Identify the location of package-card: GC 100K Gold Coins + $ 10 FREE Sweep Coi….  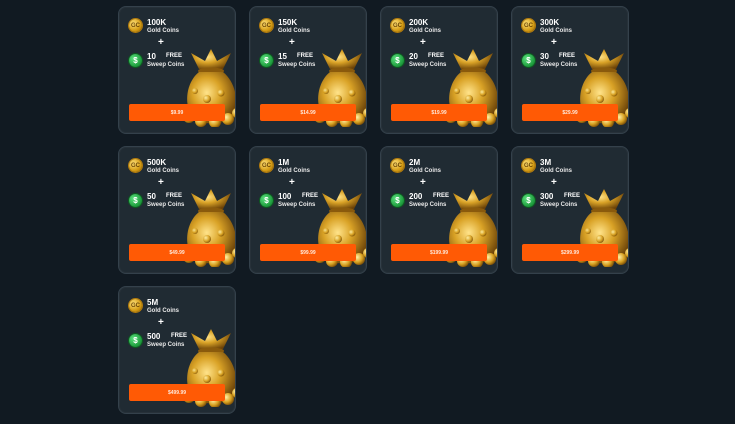
(177, 70).